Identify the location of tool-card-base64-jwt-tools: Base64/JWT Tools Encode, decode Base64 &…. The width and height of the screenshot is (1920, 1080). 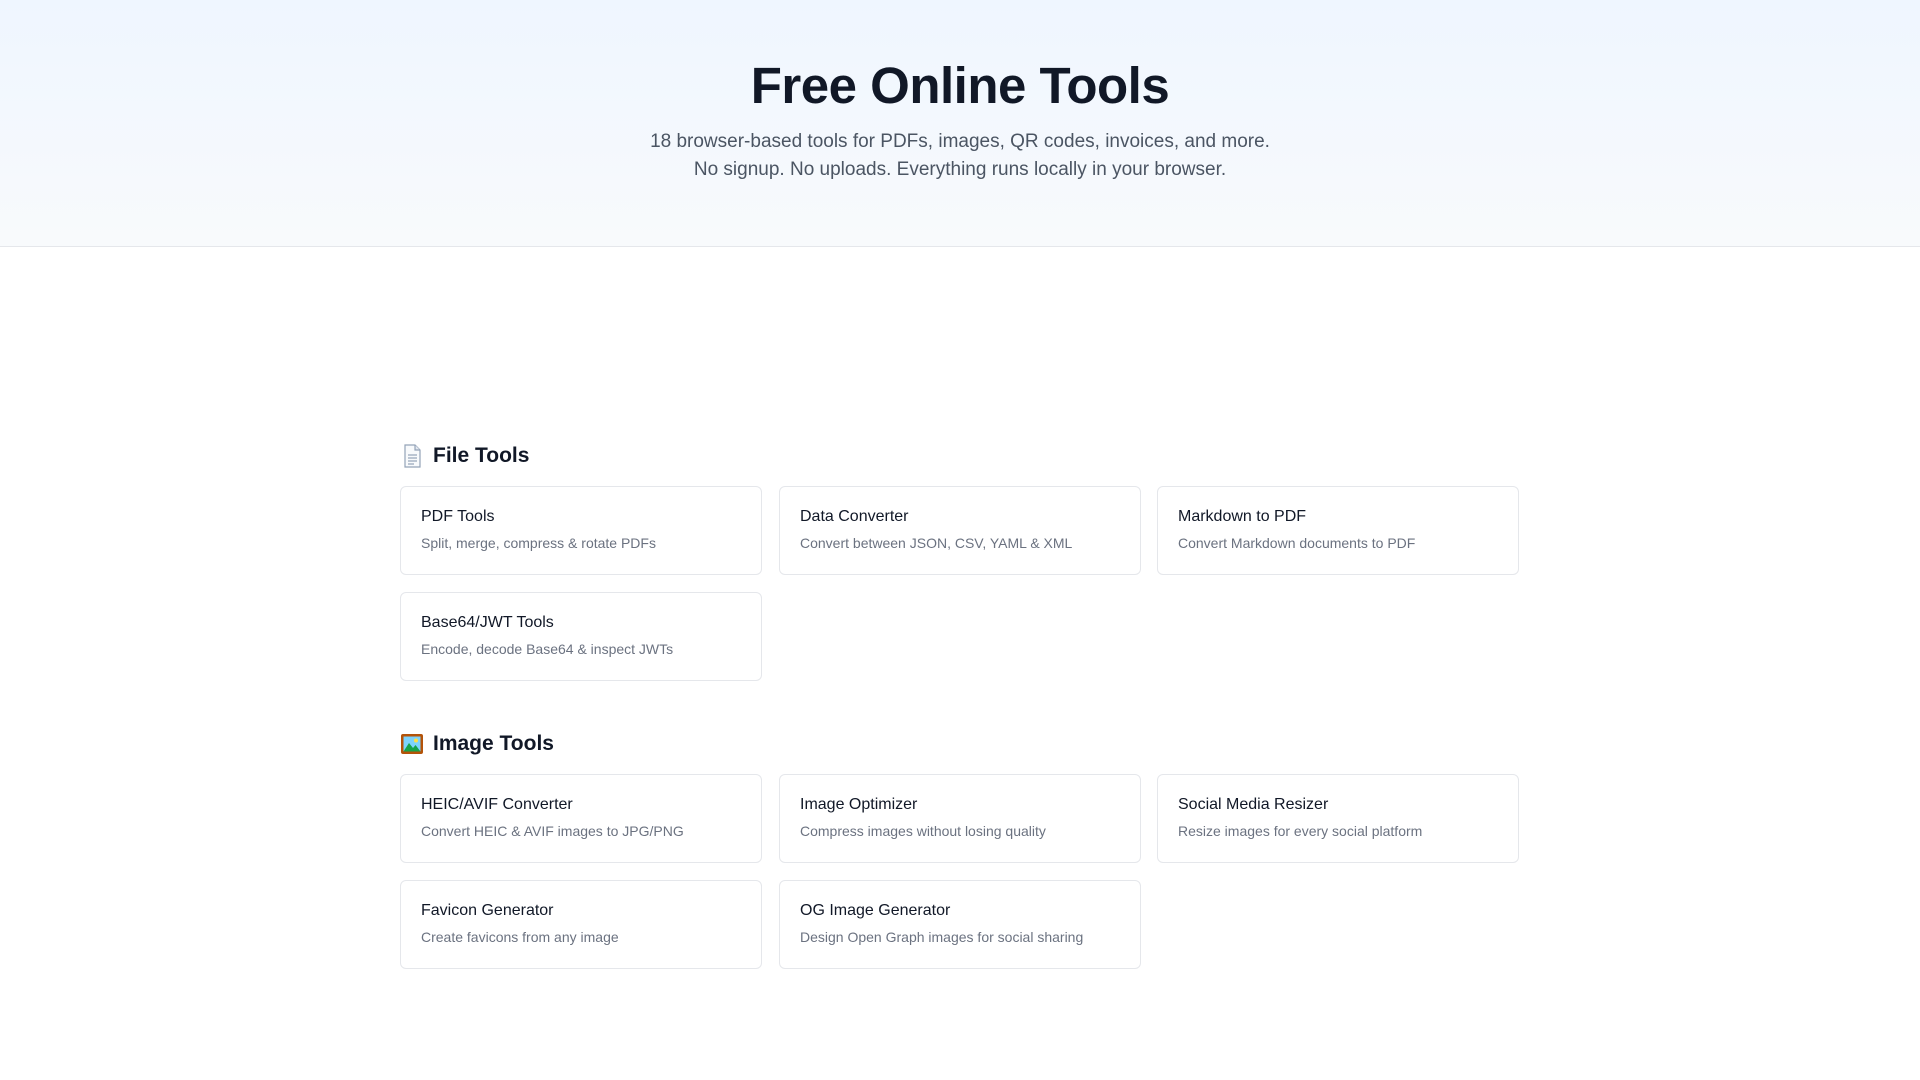
(581, 636).